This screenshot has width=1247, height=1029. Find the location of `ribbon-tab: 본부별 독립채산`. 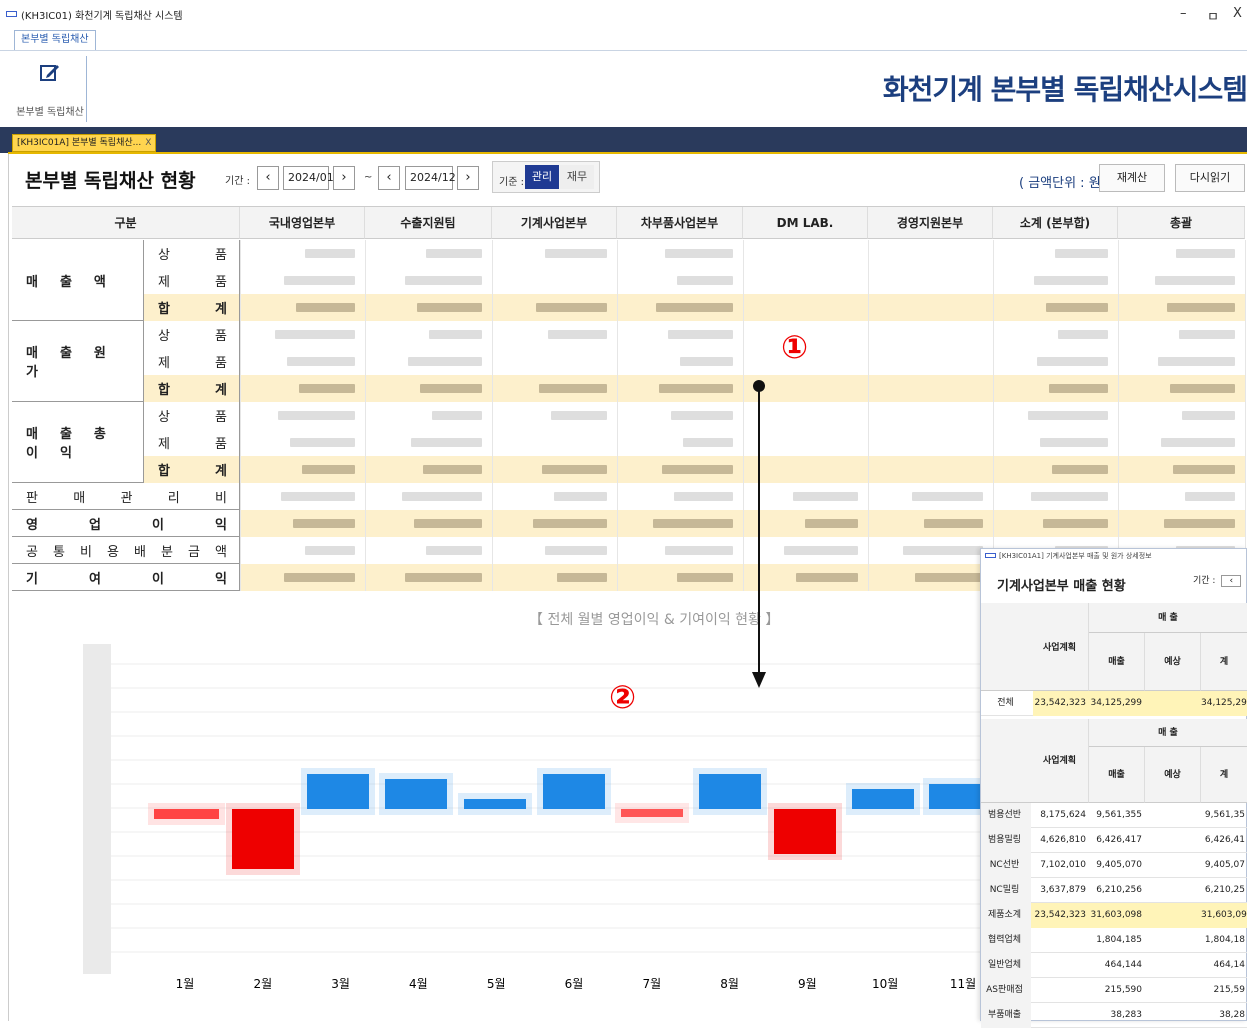

ribbon-tab: 본부별 독립채산 is located at coordinates (55, 40).